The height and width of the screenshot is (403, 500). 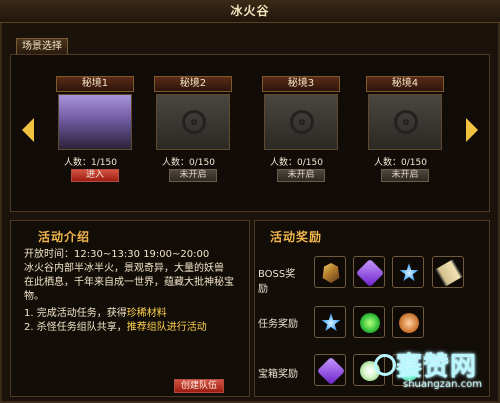 I want to click on orange-stone-graphic, so click(x=409, y=323).